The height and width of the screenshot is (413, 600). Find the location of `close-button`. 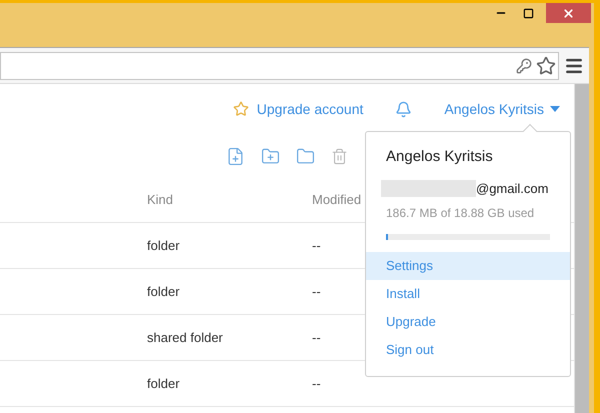

close-button is located at coordinates (568, 13).